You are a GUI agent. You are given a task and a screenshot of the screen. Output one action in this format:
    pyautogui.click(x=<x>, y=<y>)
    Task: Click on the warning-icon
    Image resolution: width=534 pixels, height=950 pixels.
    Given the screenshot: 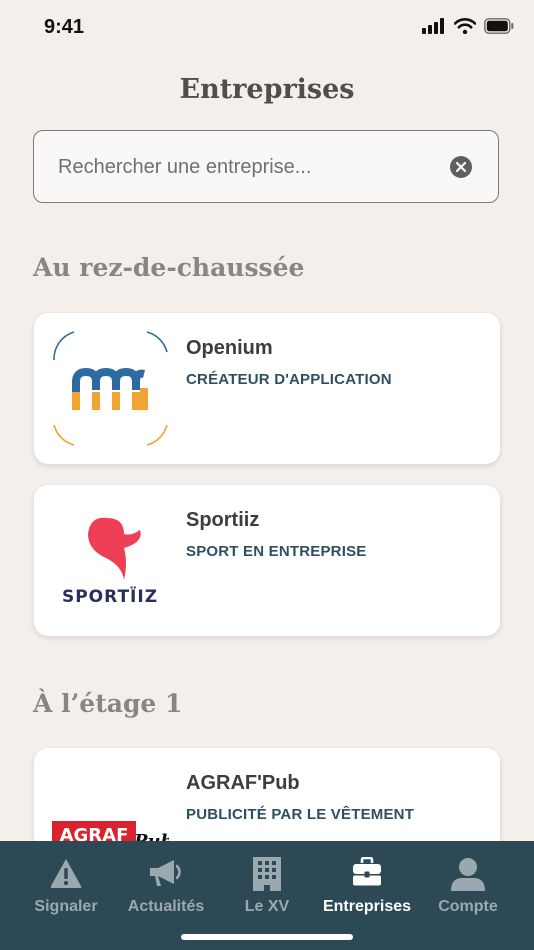 What is the action you would take?
    pyautogui.click(x=66, y=873)
    